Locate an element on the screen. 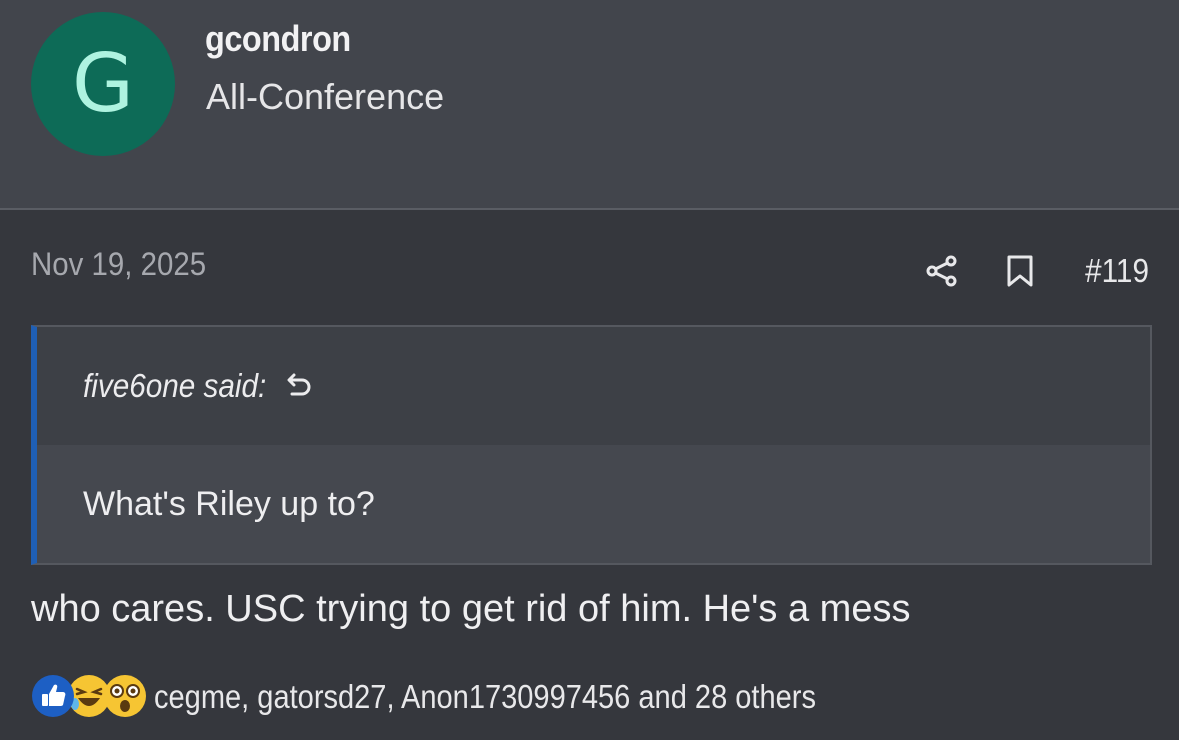 The image size is (1179, 740). bookmark-icon is located at coordinates (1020, 271).